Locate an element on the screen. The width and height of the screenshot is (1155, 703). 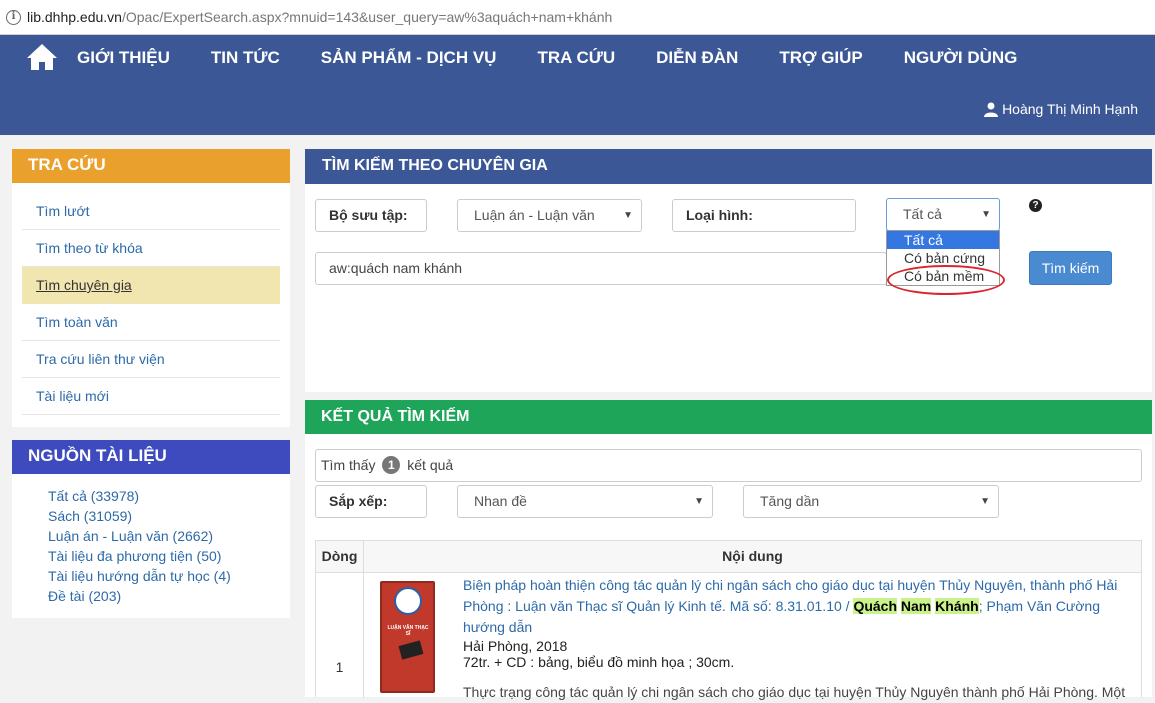
help-icon: ? is located at coordinates (1035, 205).